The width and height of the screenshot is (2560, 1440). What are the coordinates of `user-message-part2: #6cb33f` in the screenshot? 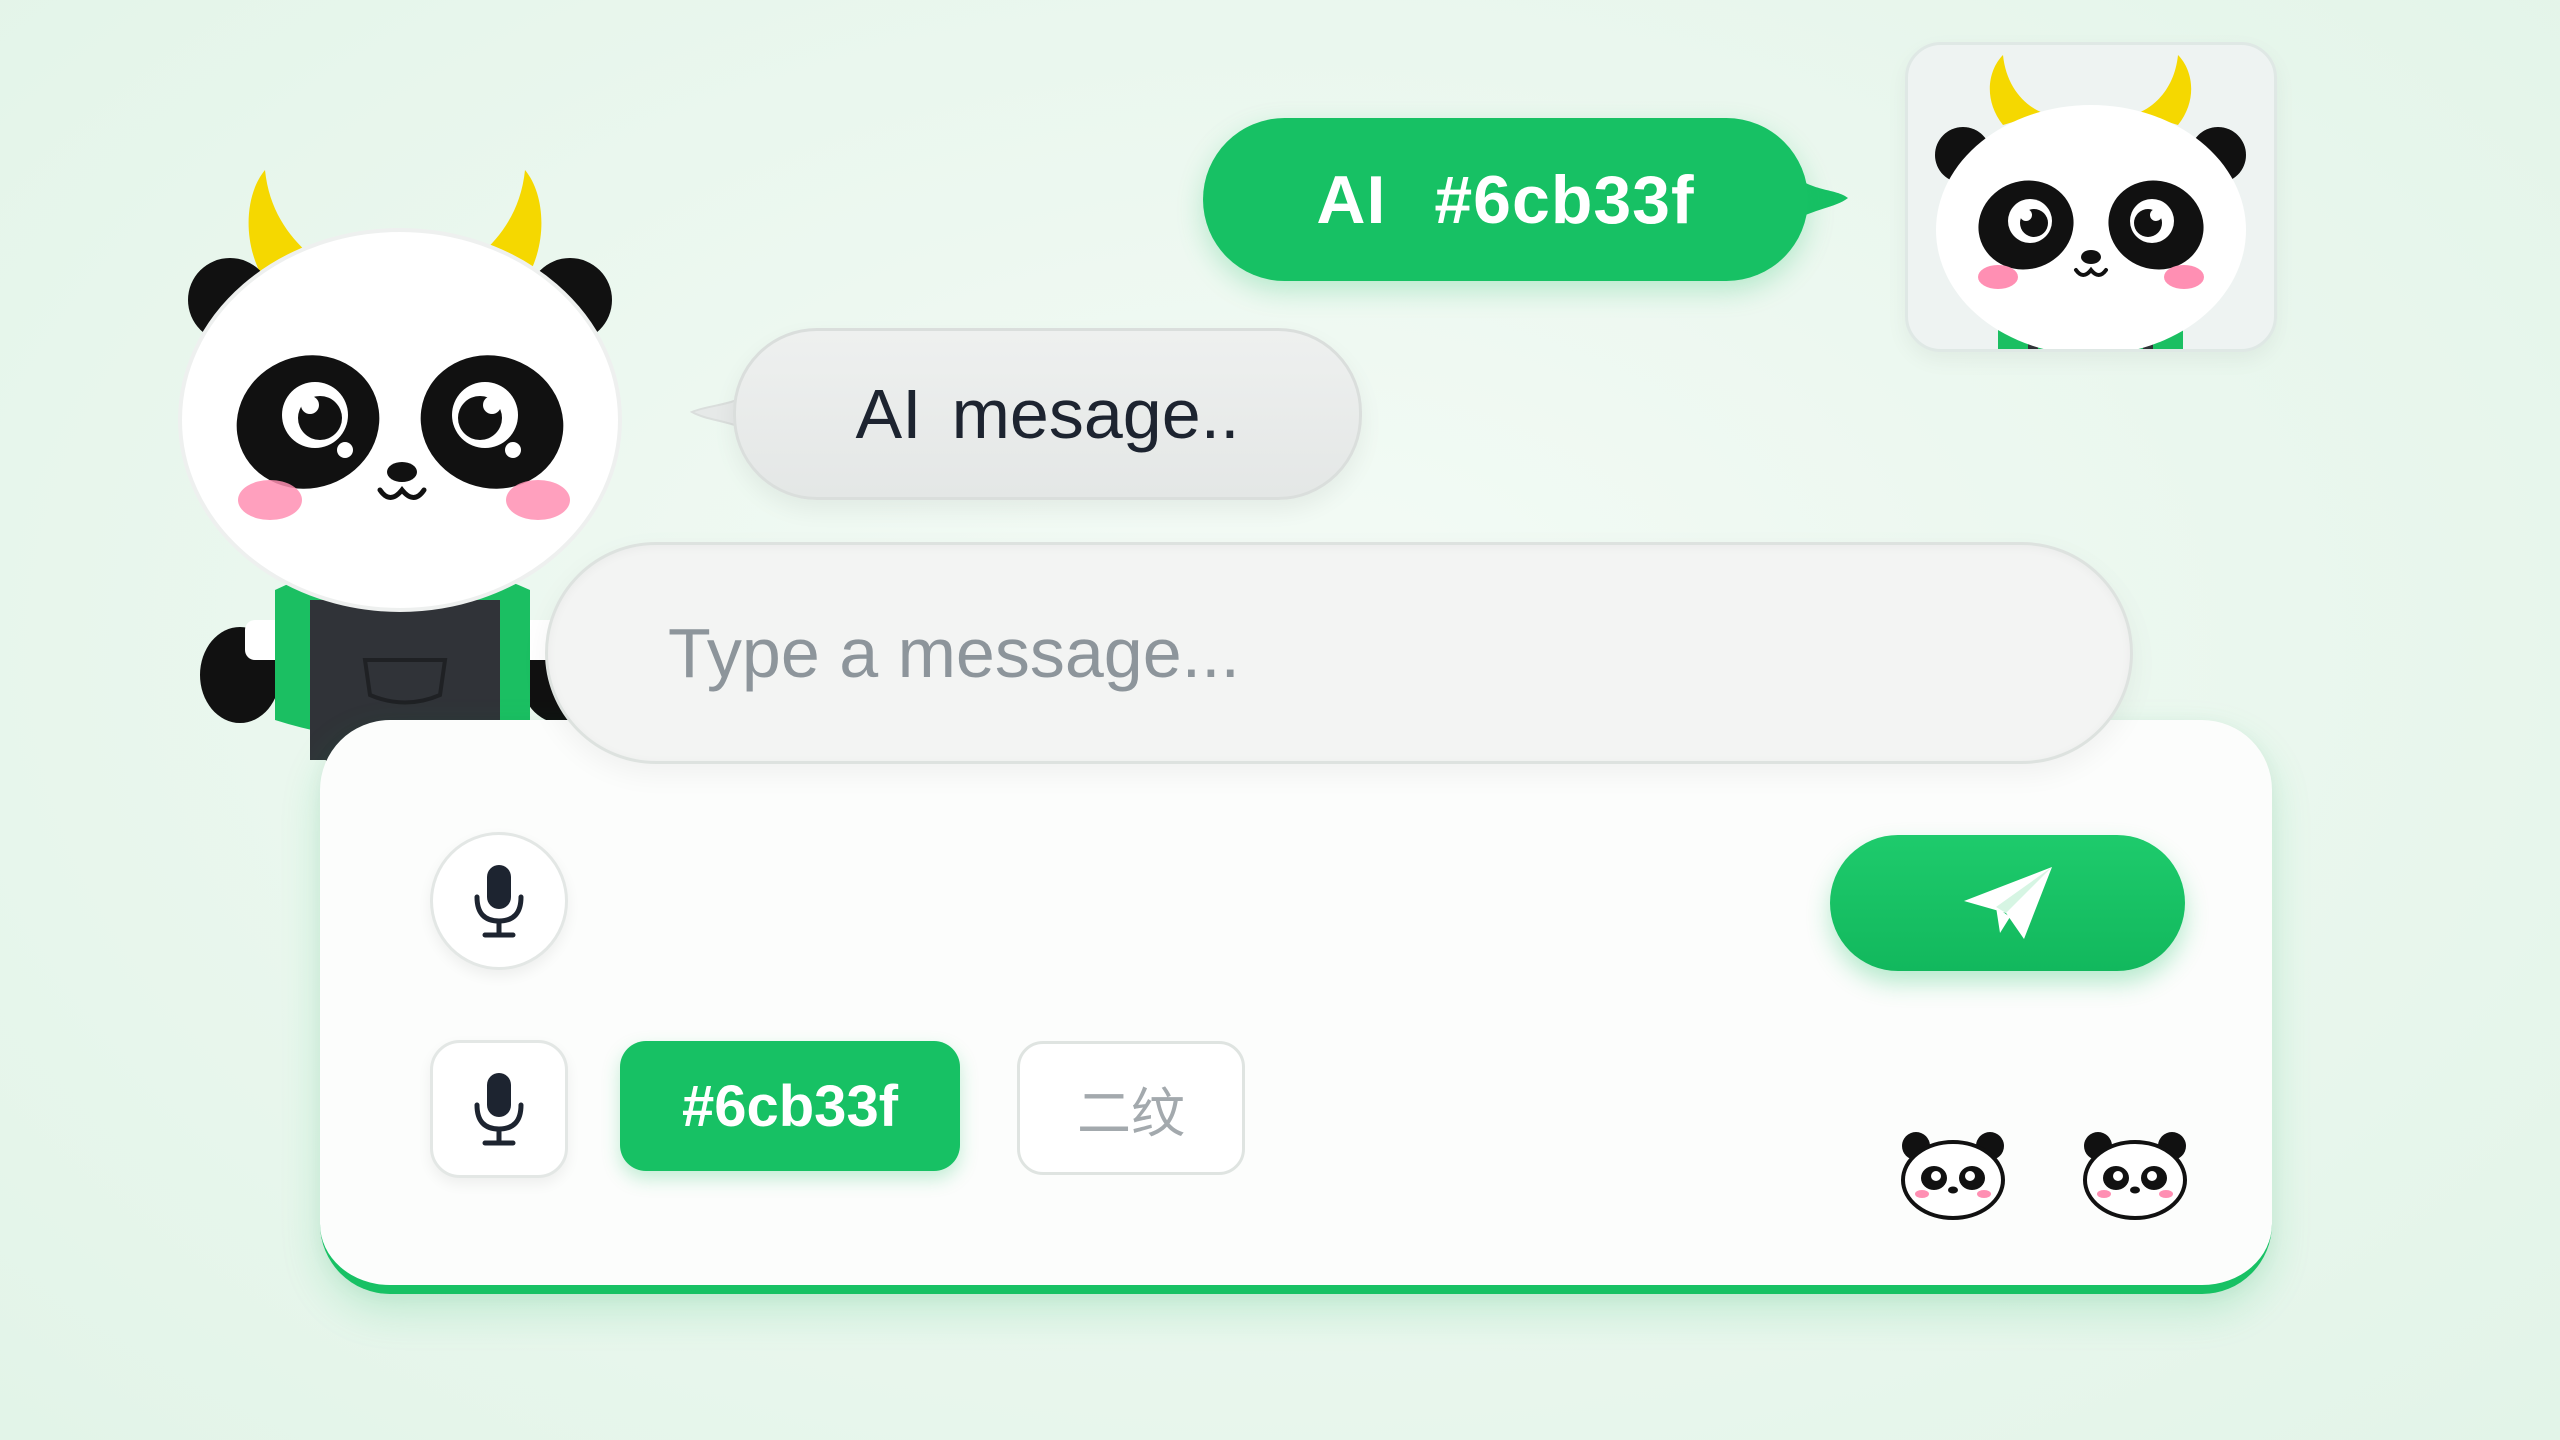 It's located at (1564, 199).